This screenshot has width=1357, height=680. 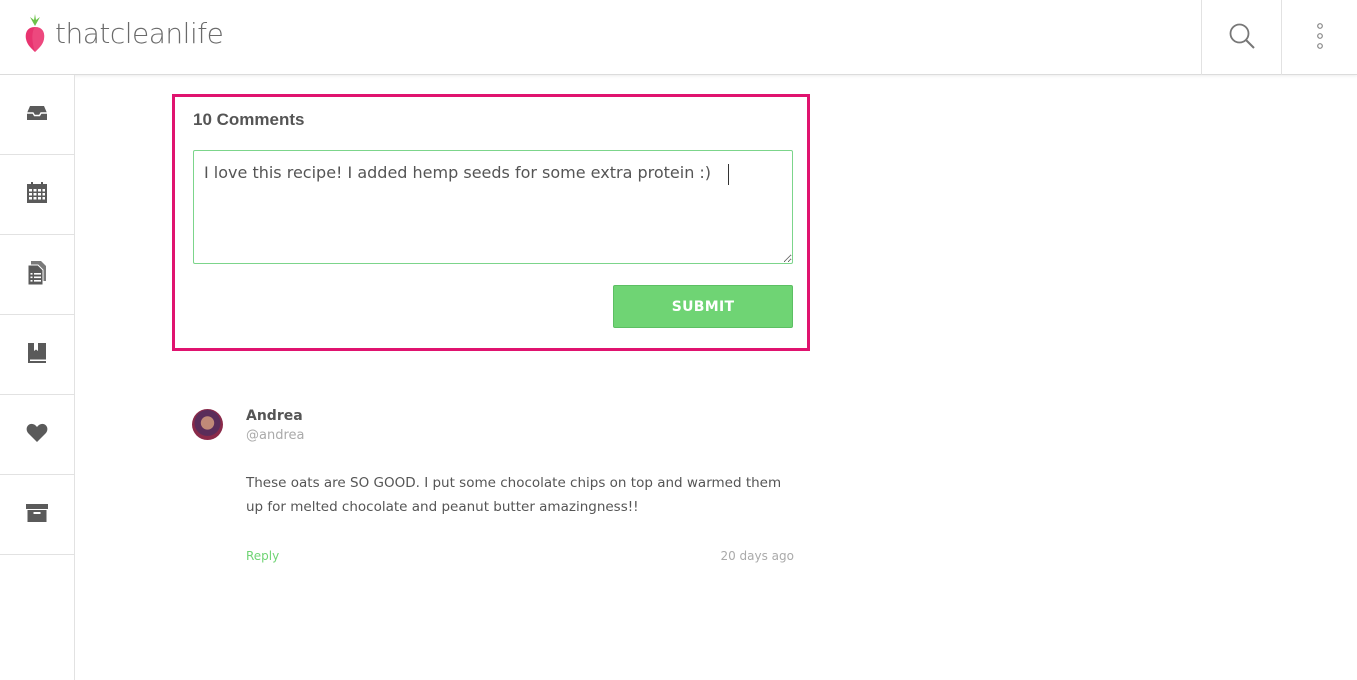 I want to click on comment-author-handle: @andrea, so click(x=275, y=435).